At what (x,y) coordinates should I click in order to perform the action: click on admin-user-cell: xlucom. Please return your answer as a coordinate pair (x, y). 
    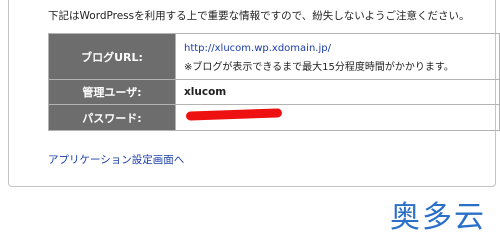
    Looking at the image, I should click on (337, 92).